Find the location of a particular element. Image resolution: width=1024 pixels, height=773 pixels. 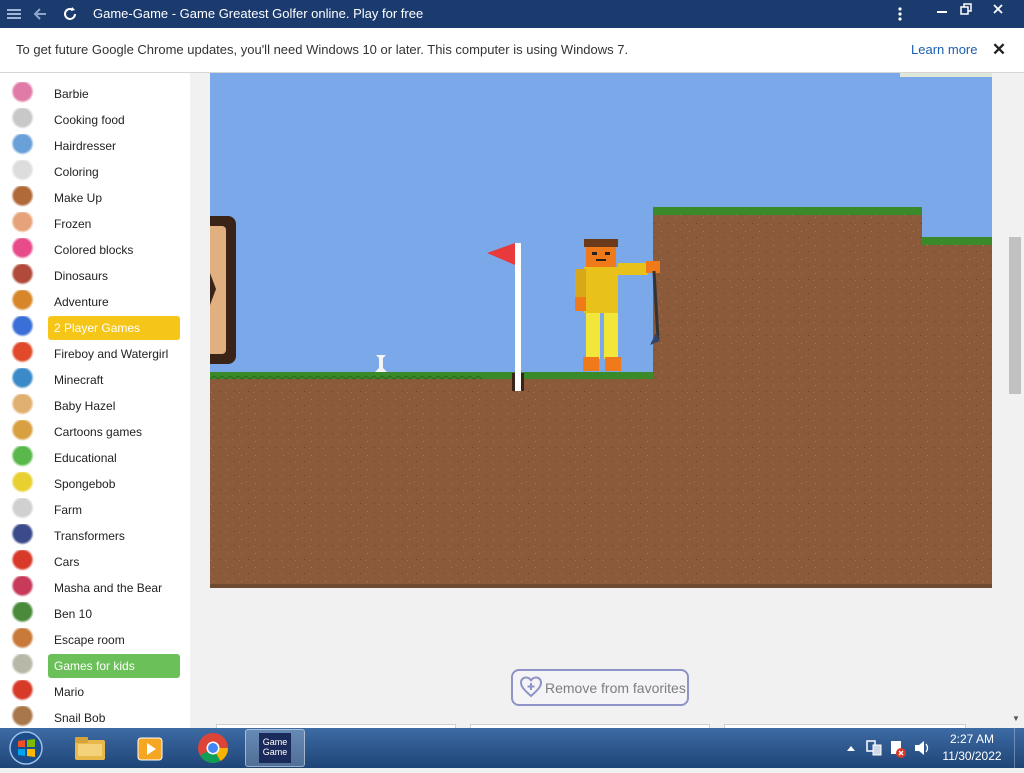

coloring-icon is located at coordinates (22, 172).